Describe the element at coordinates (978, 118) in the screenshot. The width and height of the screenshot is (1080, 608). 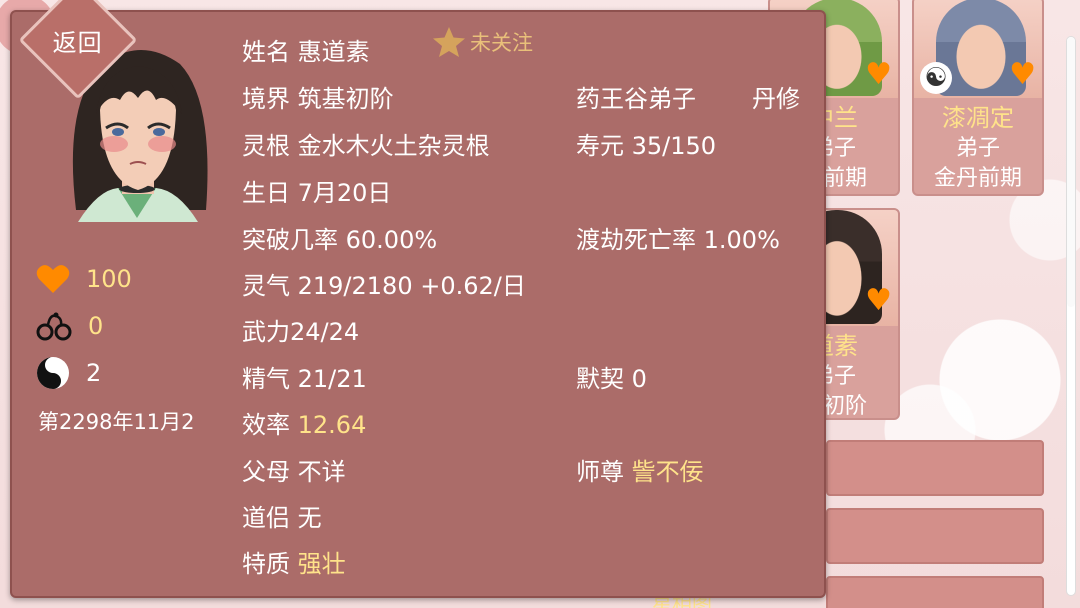
I see `disciple-name: 漆凋定` at that location.